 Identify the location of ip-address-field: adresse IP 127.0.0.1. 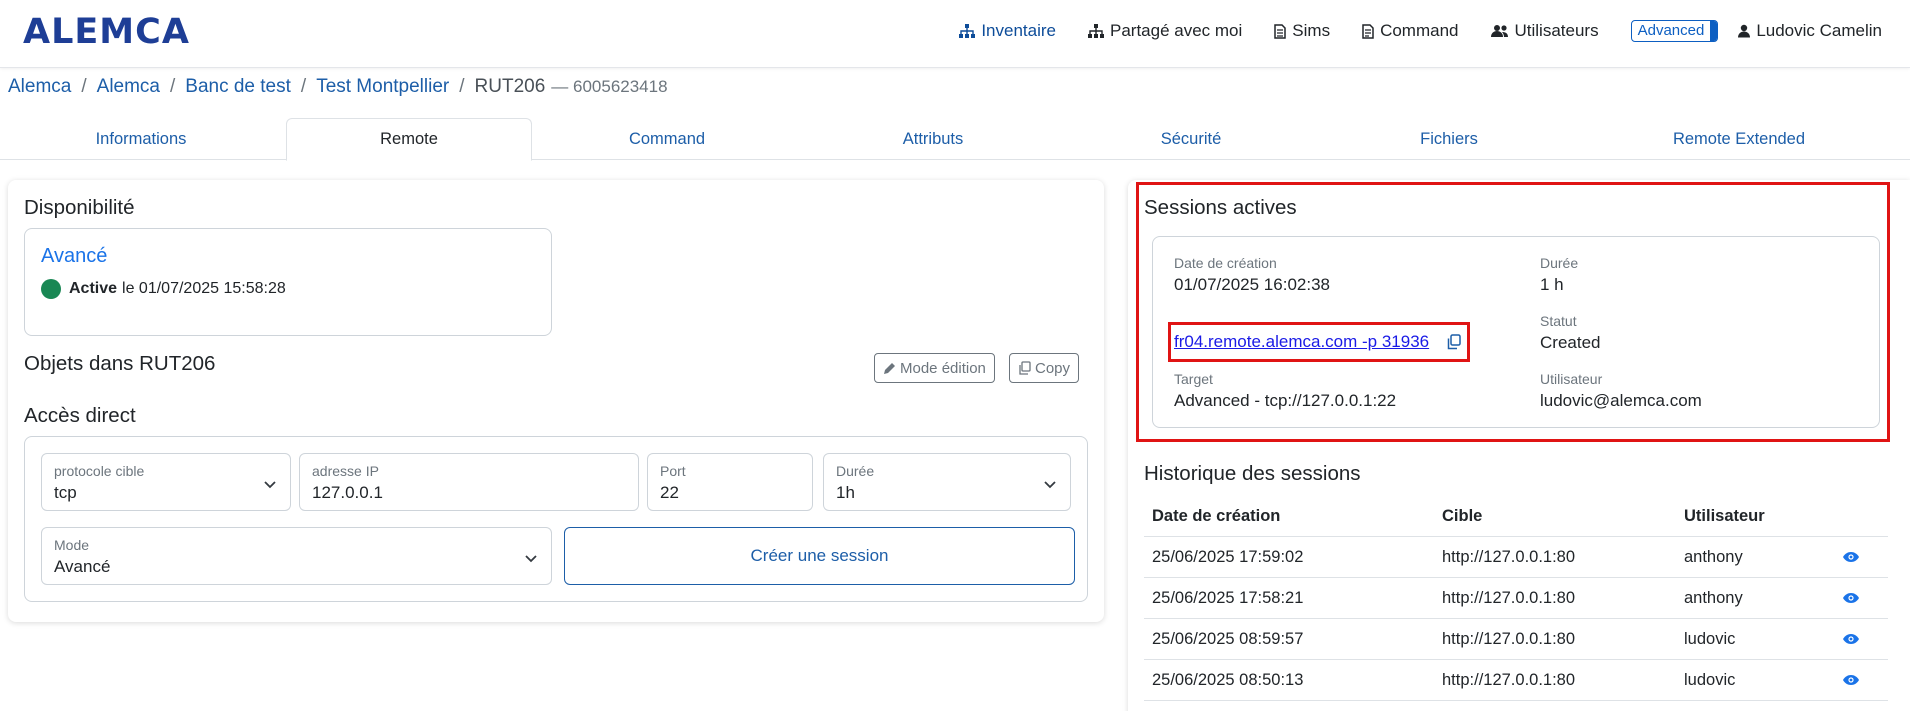
(469, 482).